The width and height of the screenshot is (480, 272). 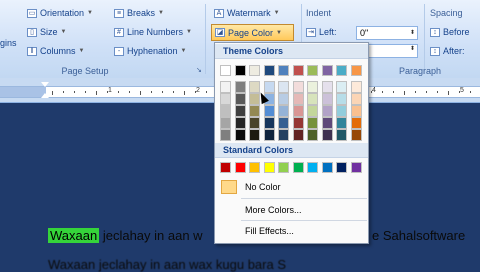 What do you see at coordinates (150, 51) in the screenshot?
I see `hyphenation-button: - Hyphenation ▼` at bounding box center [150, 51].